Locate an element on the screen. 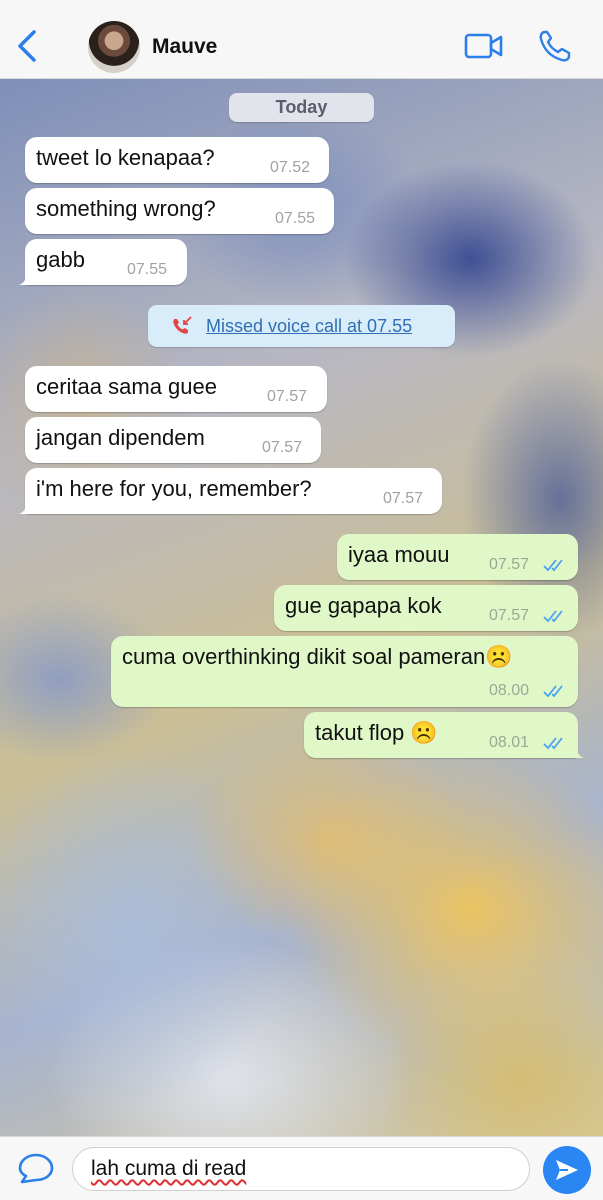 The height and width of the screenshot is (1200, 603). message-text: gue gapapa kok is located at coordinates (363, 605).